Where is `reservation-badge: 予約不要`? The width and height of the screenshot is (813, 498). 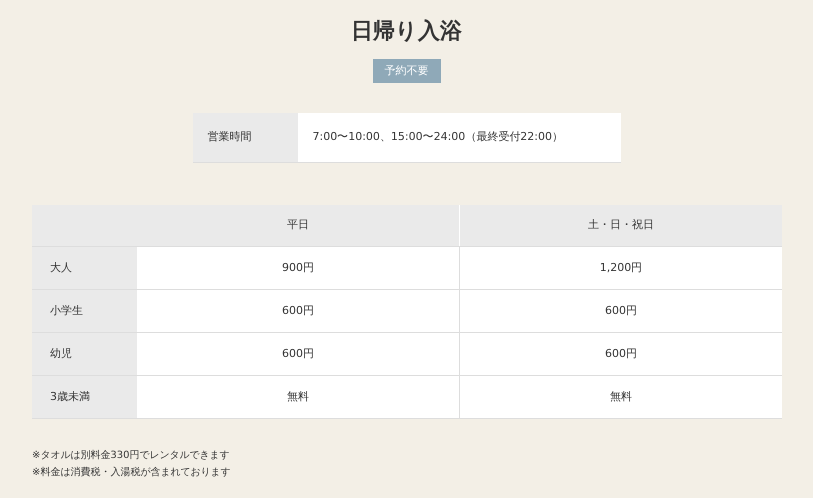 reservation-badge: 予約不要 is located at coordinates (406, 71).